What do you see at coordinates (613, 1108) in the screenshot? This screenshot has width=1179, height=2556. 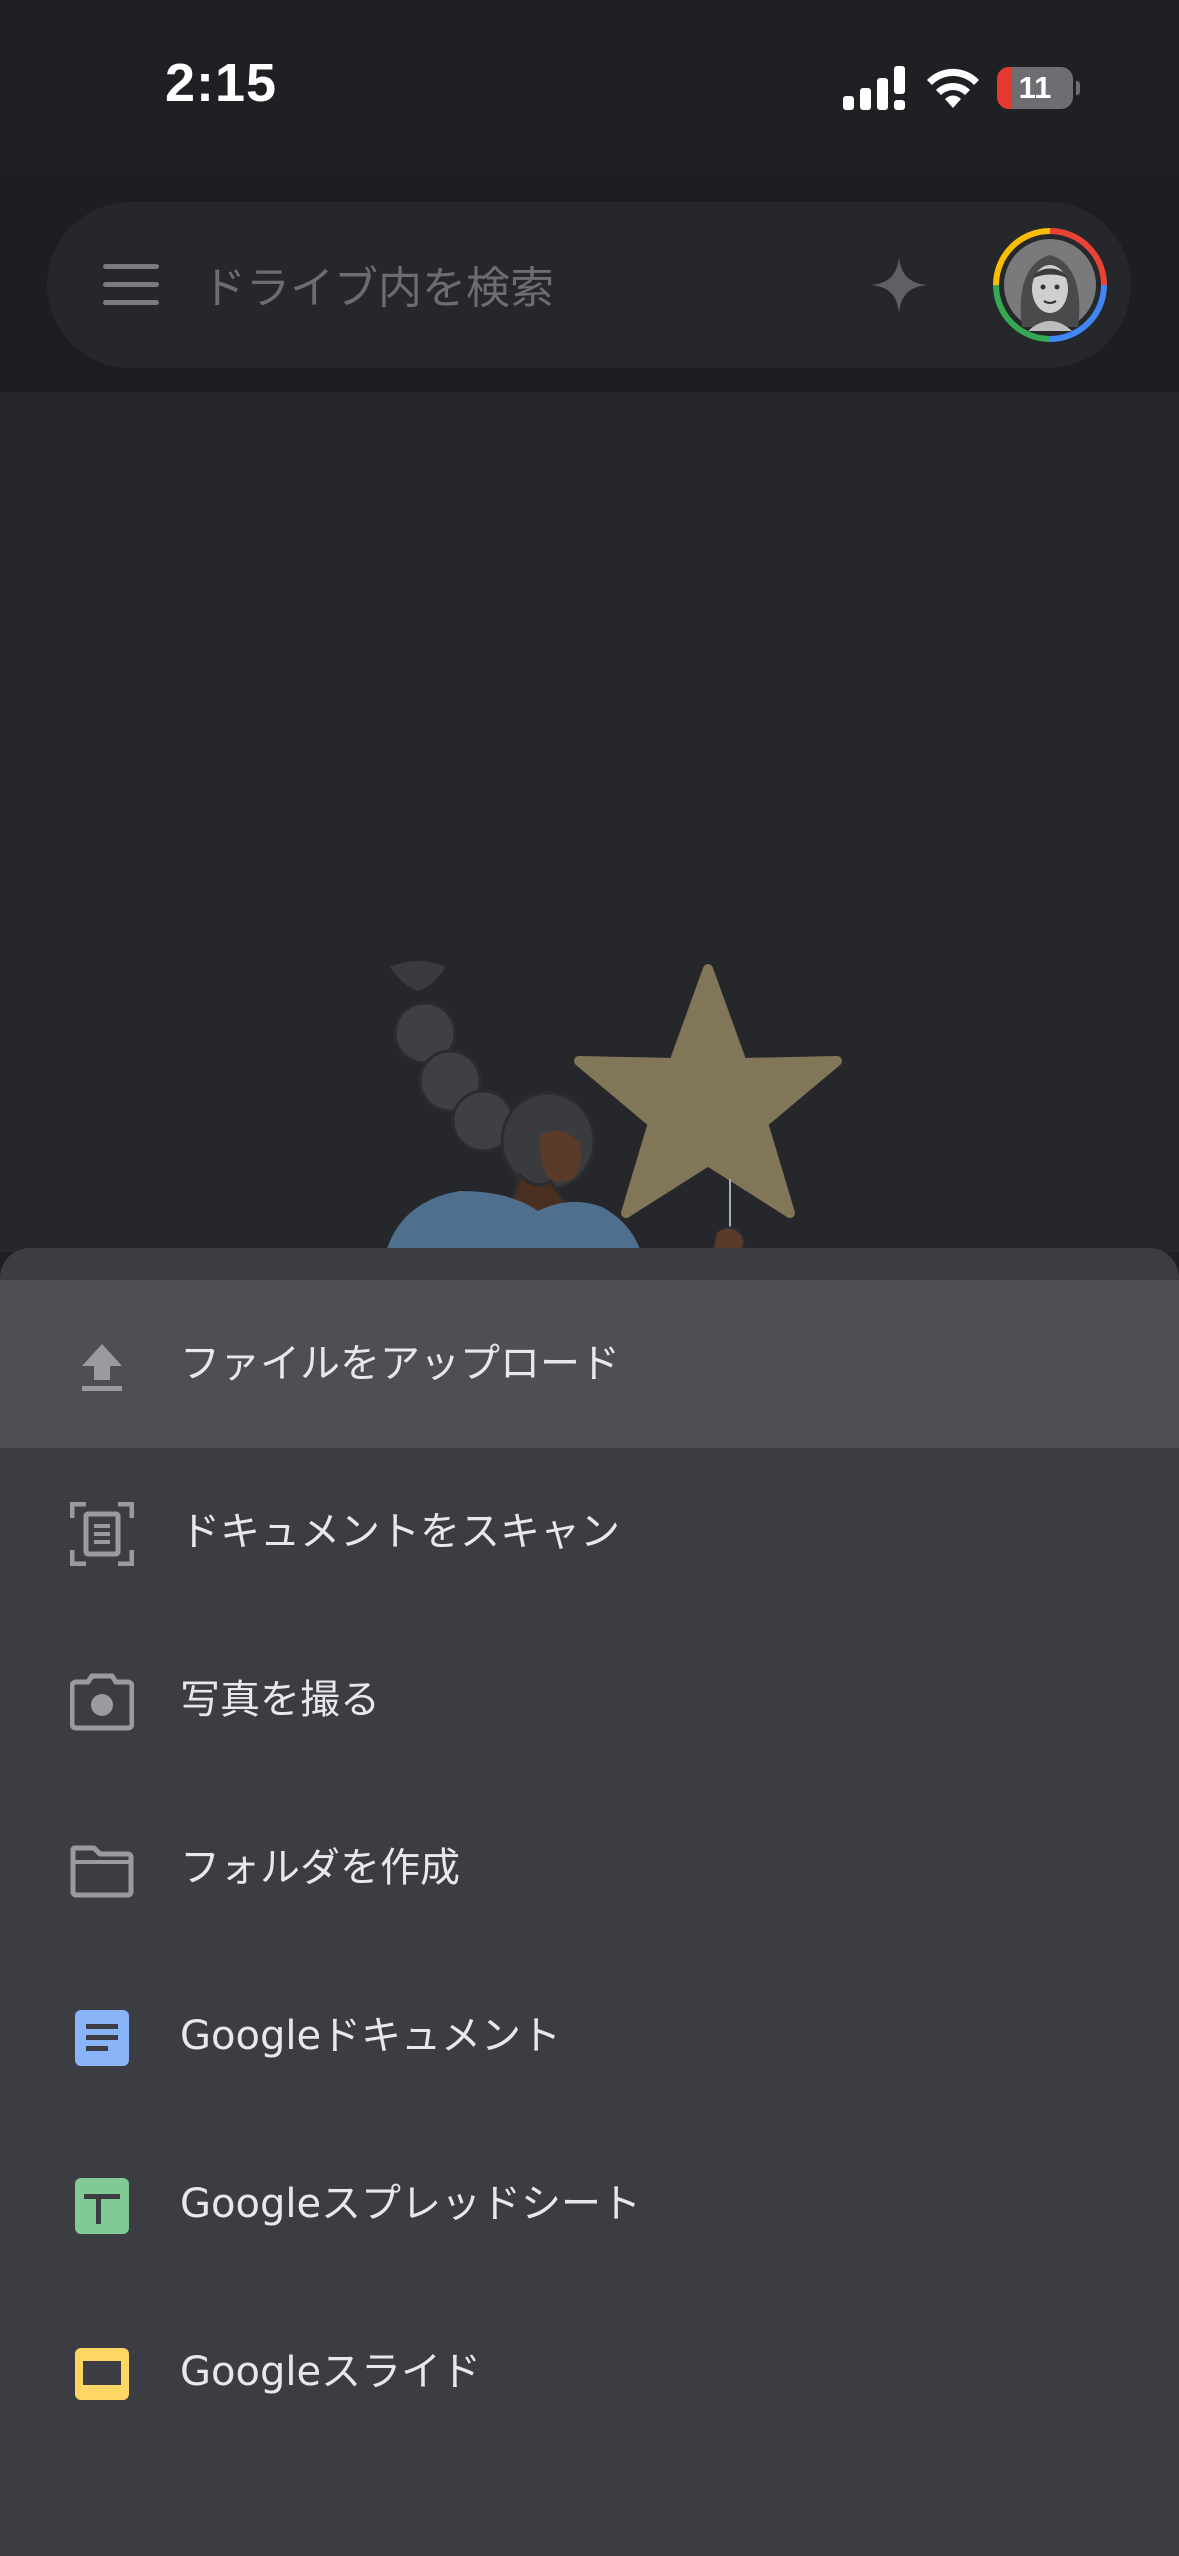 I see `empty-state-illustration` at bounding box center [613, 1108].